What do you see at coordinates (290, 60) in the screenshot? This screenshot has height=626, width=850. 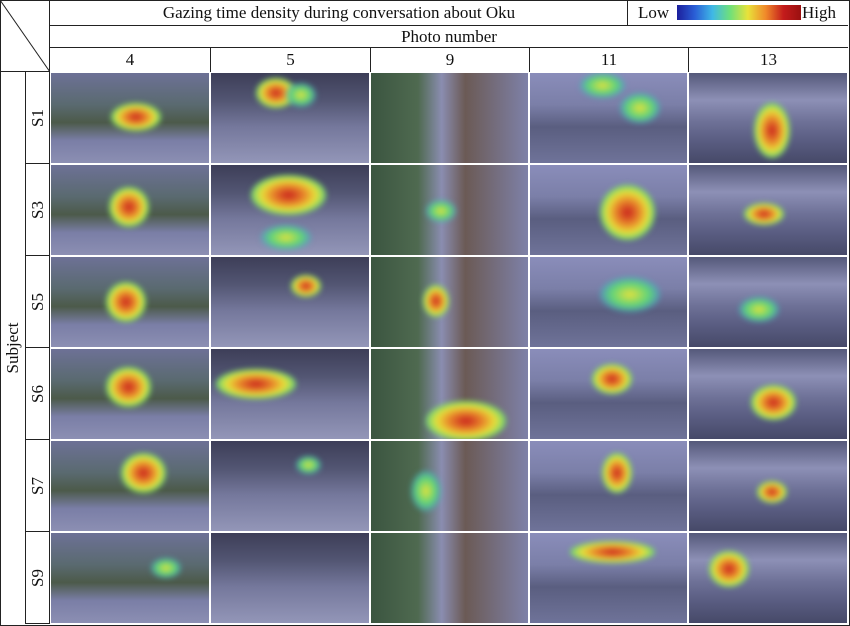 I see `column-header: 5` at bounding box center [290, 60].